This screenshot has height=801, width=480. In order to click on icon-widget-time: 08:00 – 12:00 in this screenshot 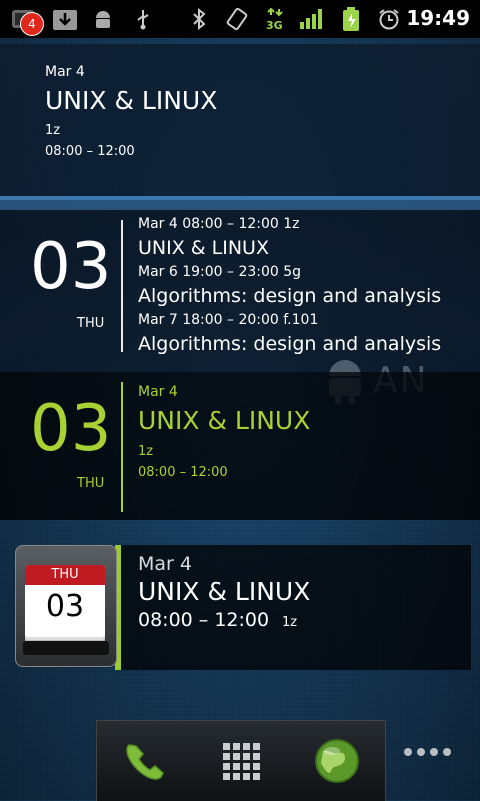, I will do `click(204, 620)`.